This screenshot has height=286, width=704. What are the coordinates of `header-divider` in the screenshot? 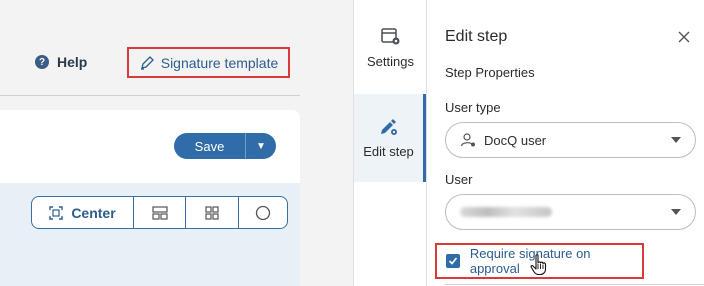 It's located at (150, 95).